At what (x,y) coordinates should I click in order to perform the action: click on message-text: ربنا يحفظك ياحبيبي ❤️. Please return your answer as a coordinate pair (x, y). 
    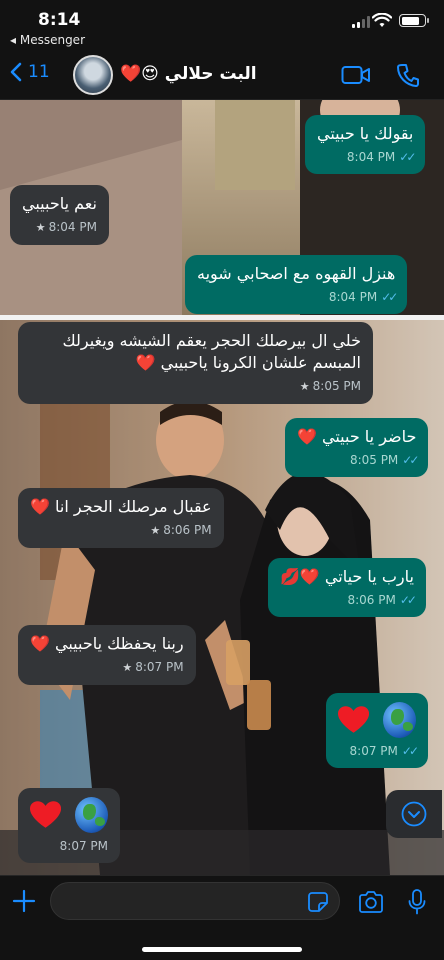
    Looking at the image, I should click on (107, 643).